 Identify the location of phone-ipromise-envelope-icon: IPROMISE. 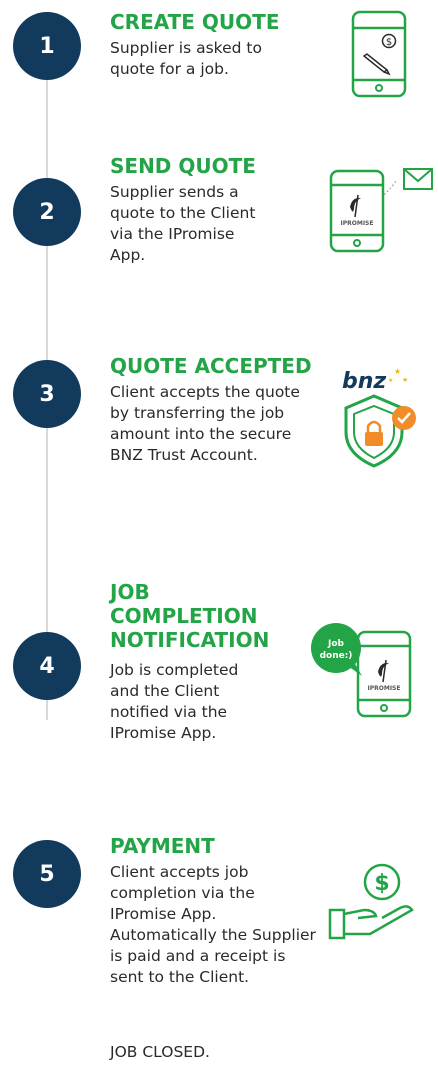
(381, 210).